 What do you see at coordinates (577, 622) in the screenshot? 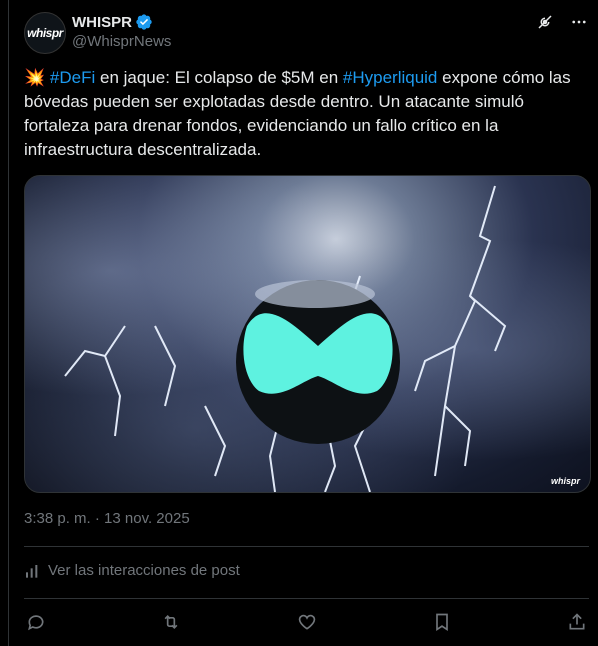
I see `share-icon` at bounding box center [577, 622].